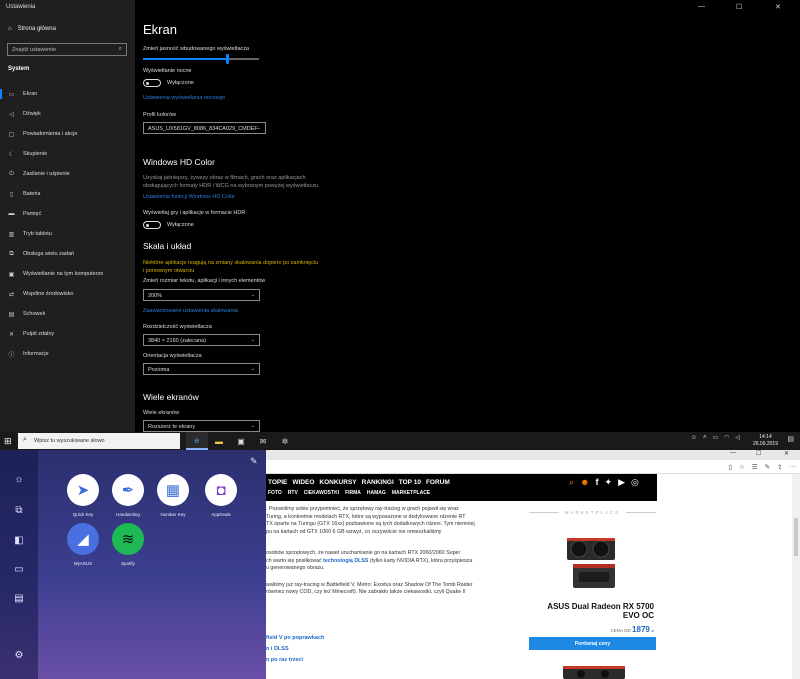 The height and width of the screenshot is (679, 800). What do you see at coordinates (337, 482) in the screenshot?
I see `nav1-item: KONKURSY` at bounding box center [337, 482].